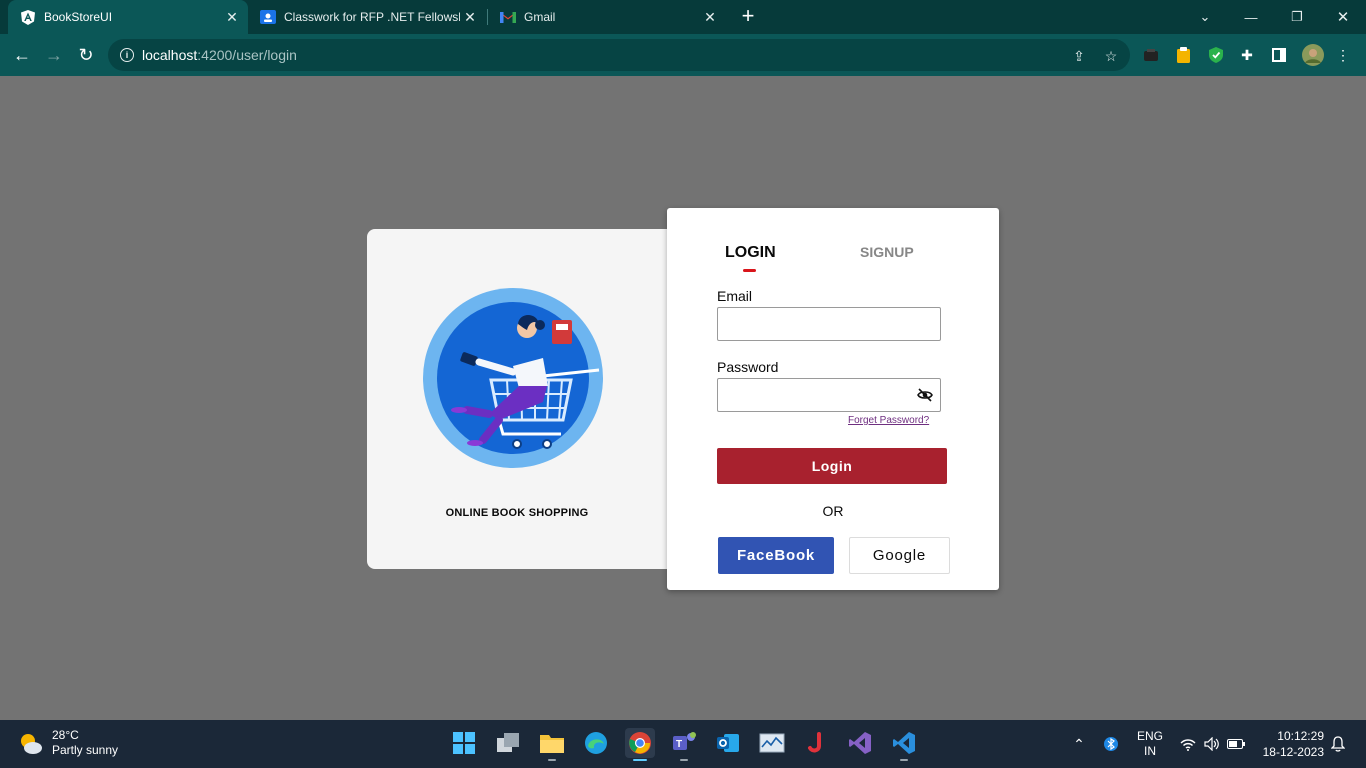  What do you see at coordinates (1313, 55) in the screenshot?
I see `profile-avatar` at bounding box center [1313, 55].